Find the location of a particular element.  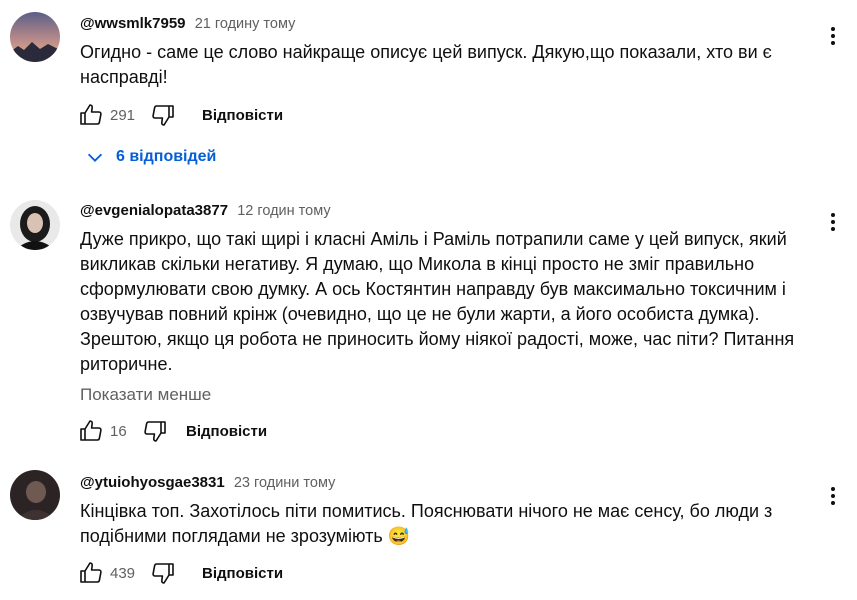

comment-actions: 16 Відповісти is located at coordinates (172, 431).